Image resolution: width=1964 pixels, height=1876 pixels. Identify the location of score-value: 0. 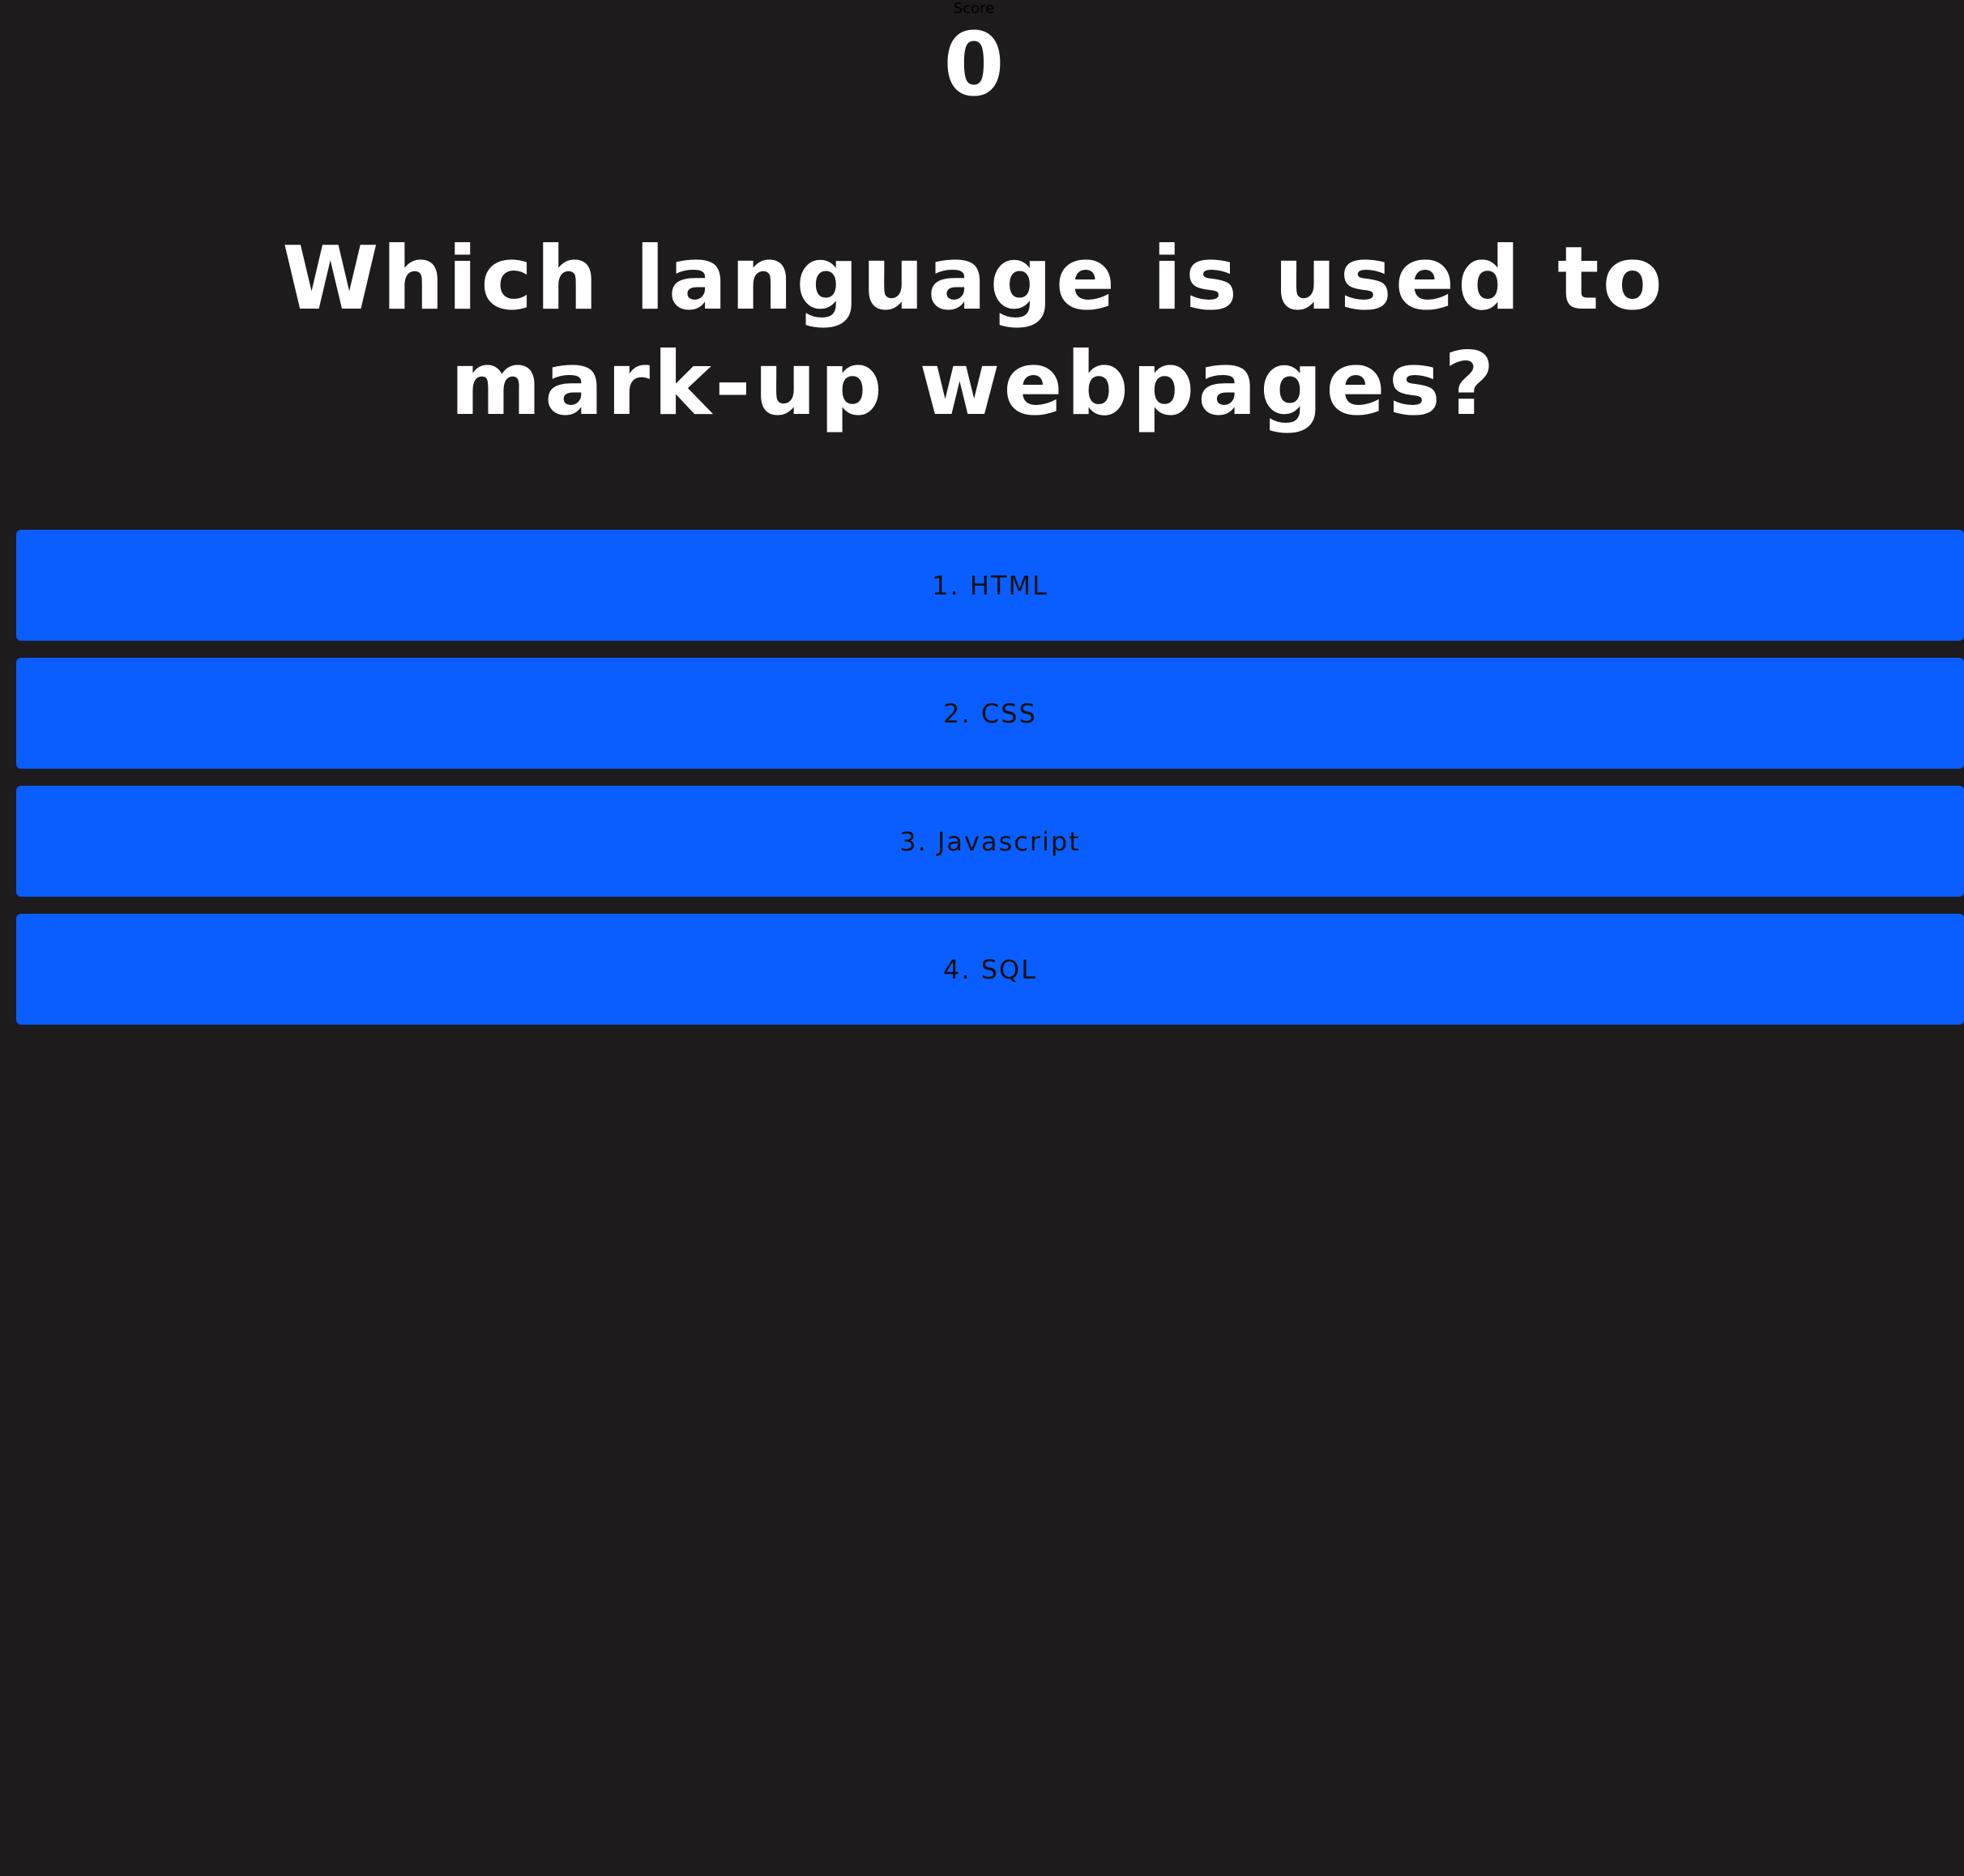
(974, 65).